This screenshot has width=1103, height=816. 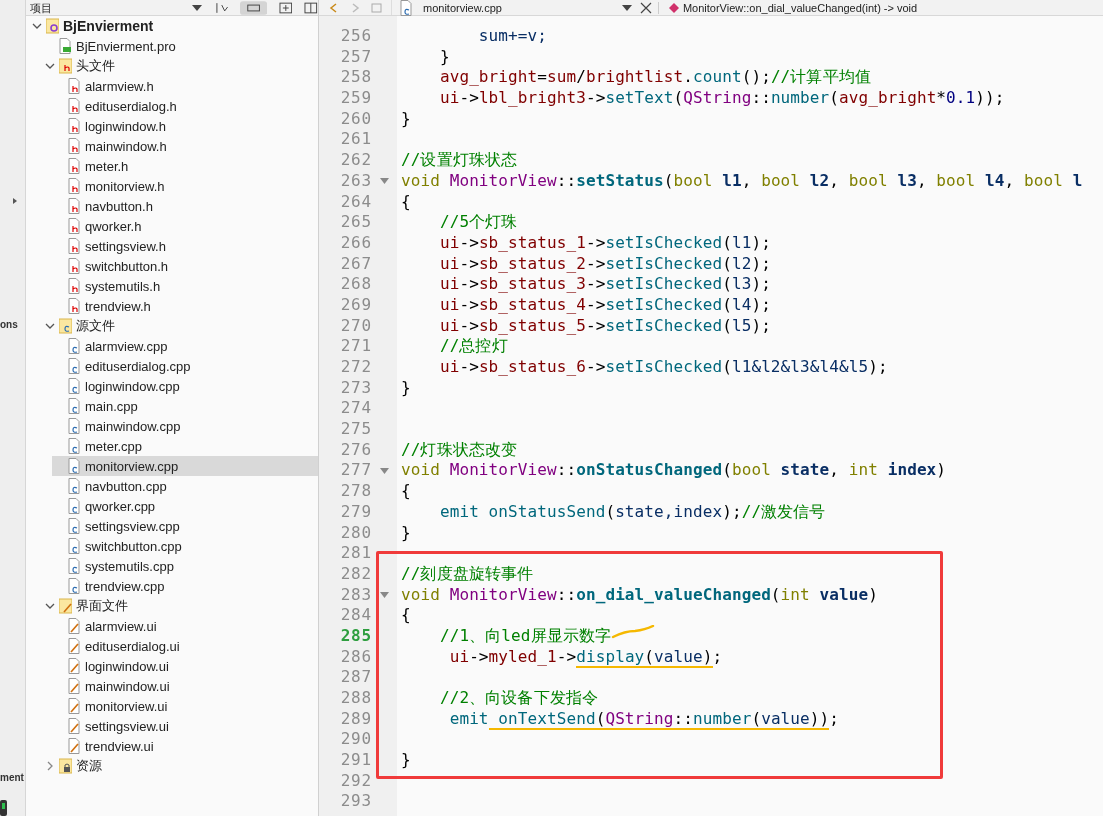 I want to click on tree-item: mainwindow.cpp, so click(x=185, y=426).